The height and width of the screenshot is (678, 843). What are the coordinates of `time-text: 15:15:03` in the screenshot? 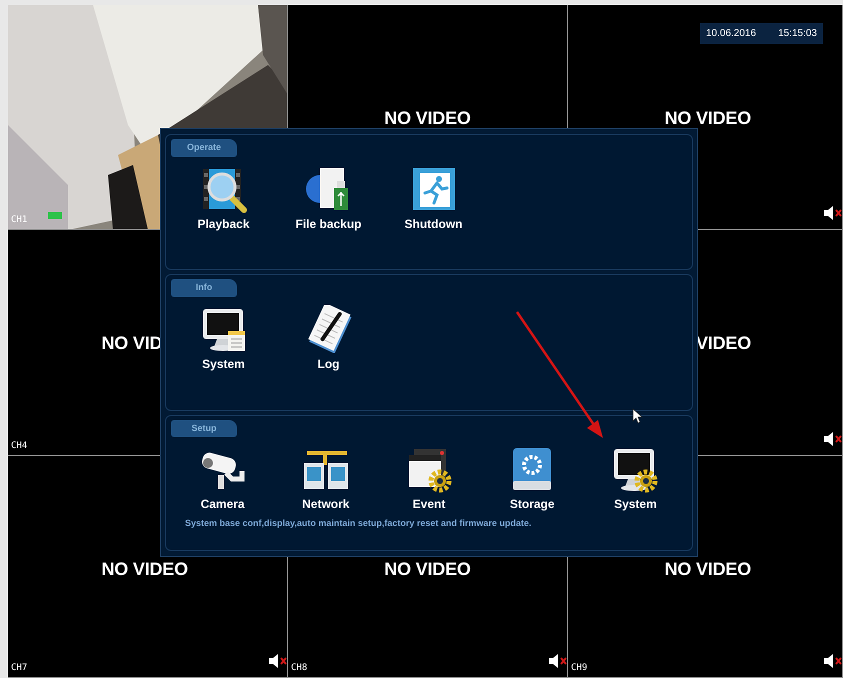 It's located at (797, 34).